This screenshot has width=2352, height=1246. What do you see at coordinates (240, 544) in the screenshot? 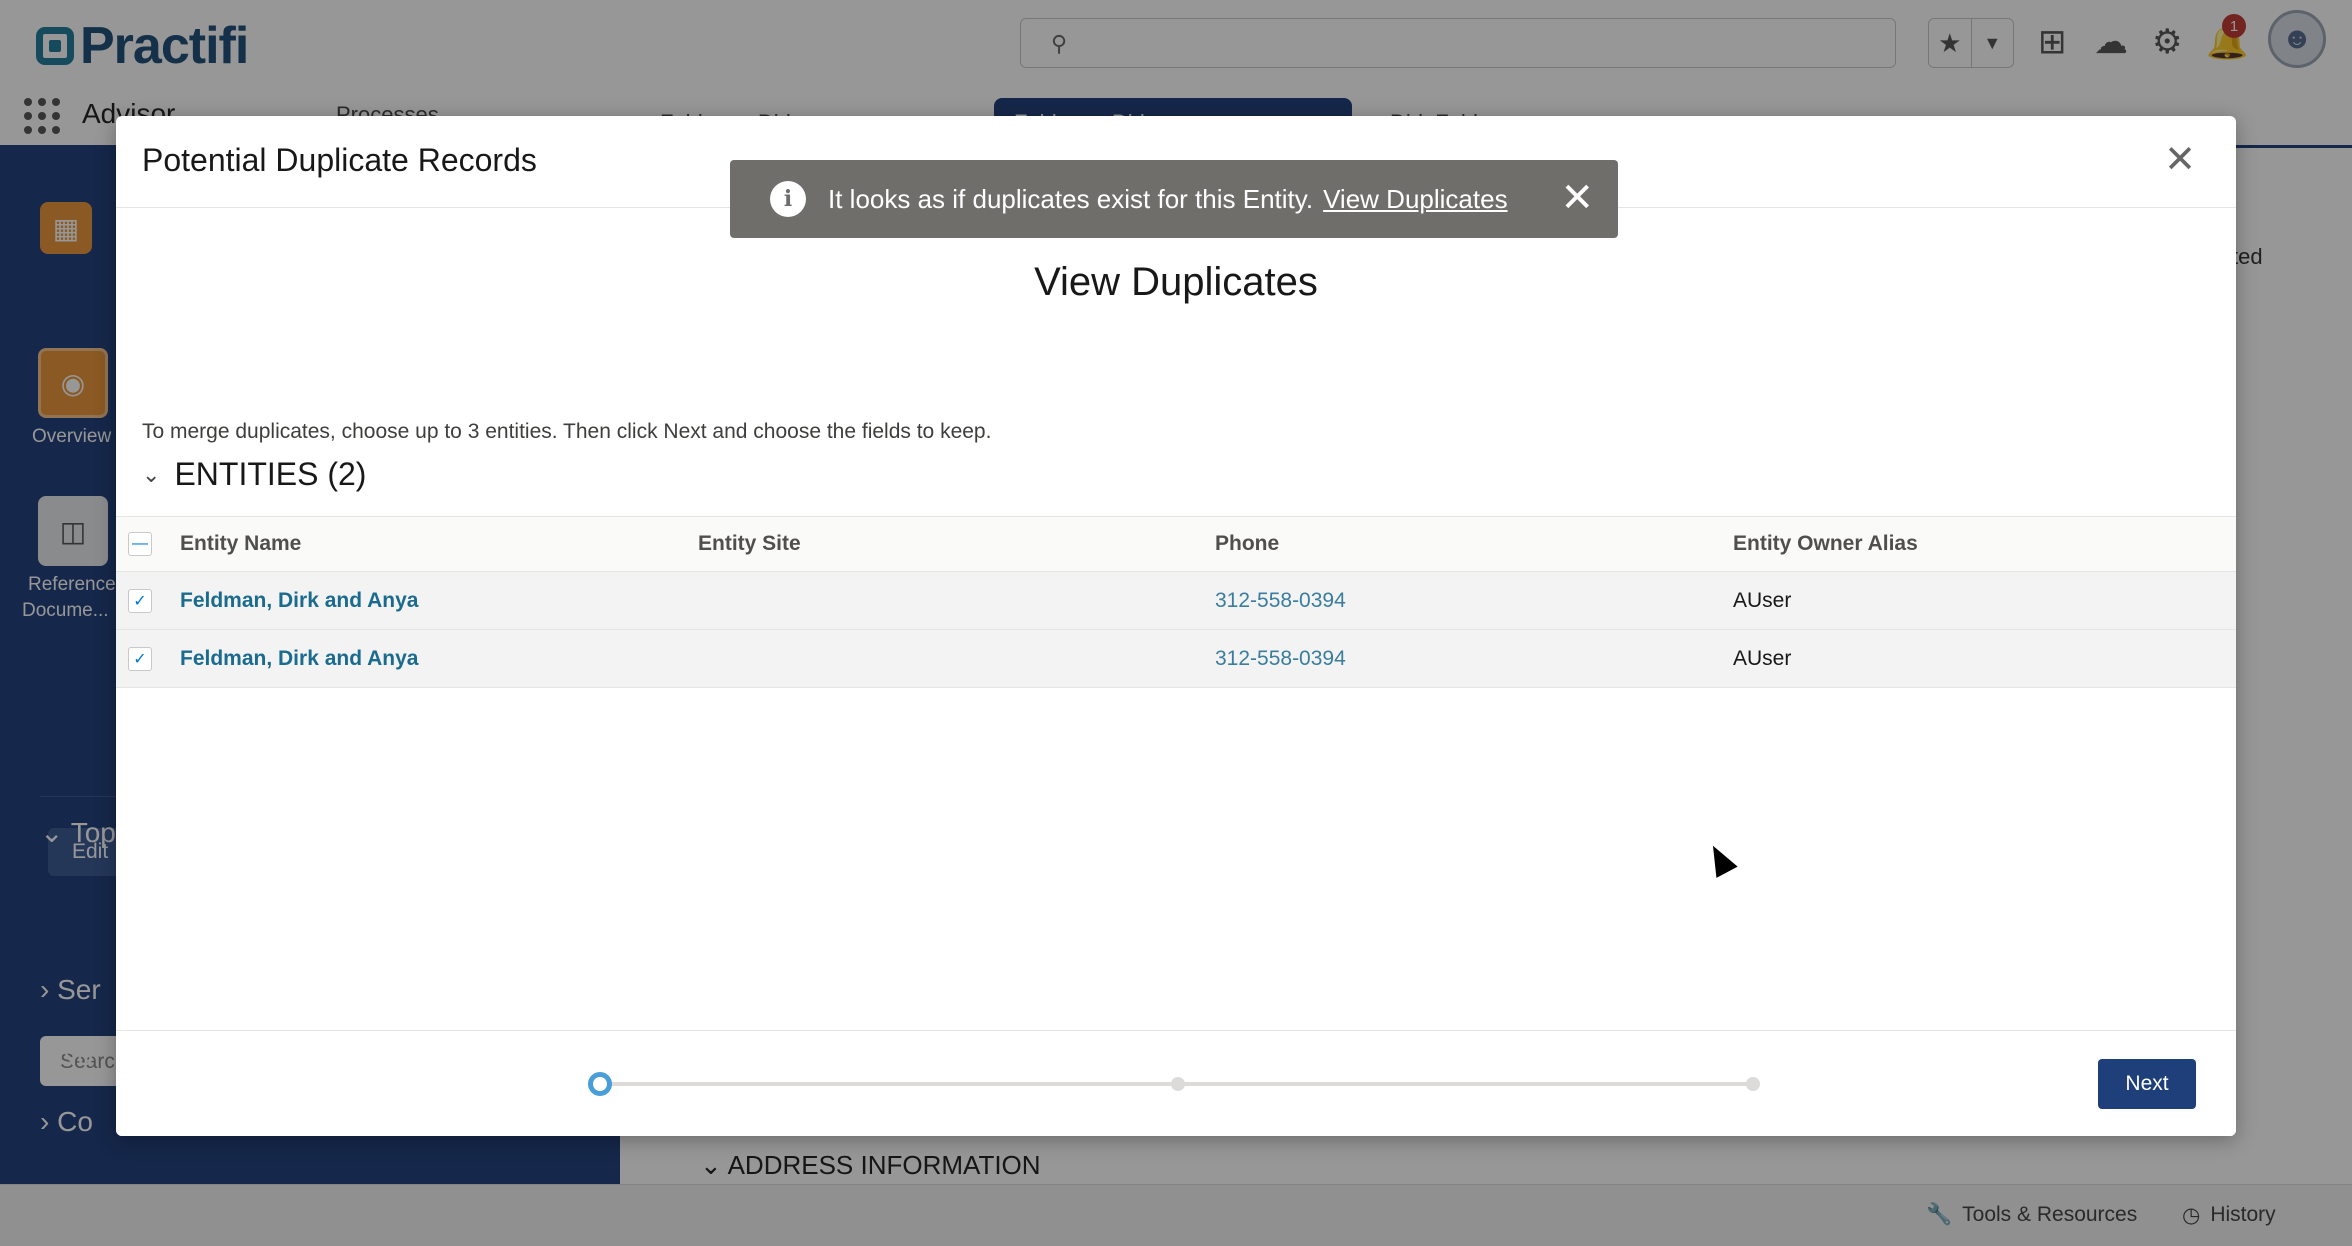
I see `column-entity-name: Entity Name` at bounding box center [240, 544].